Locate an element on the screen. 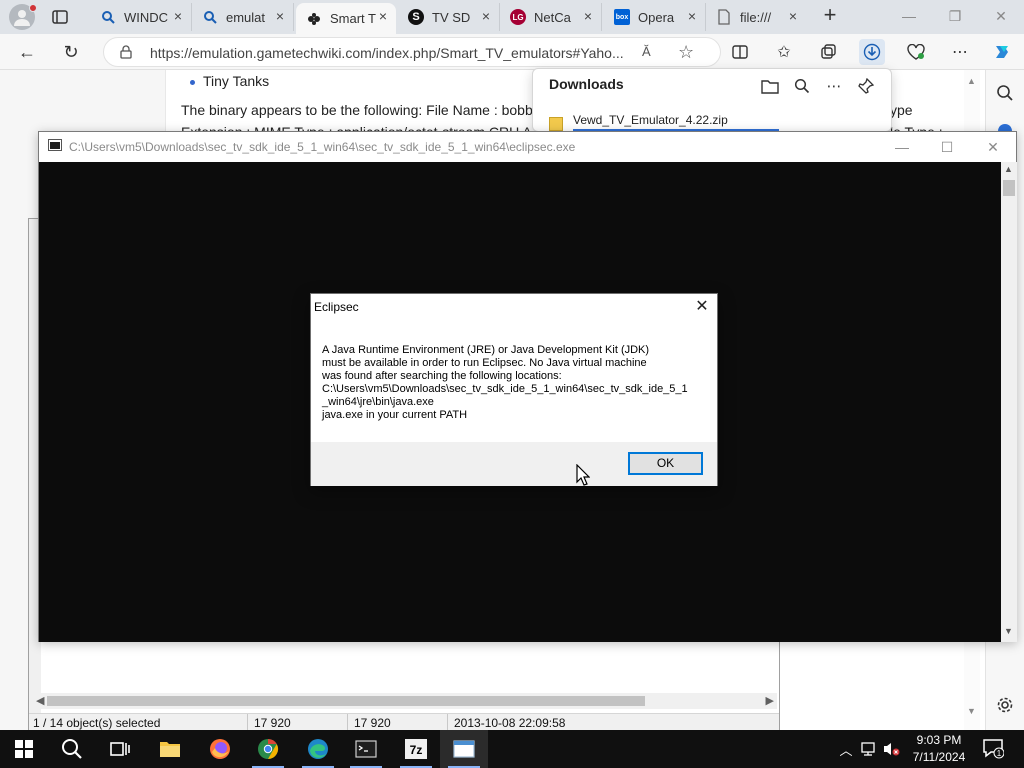  task-view-button is located at coordinates (120, 749).